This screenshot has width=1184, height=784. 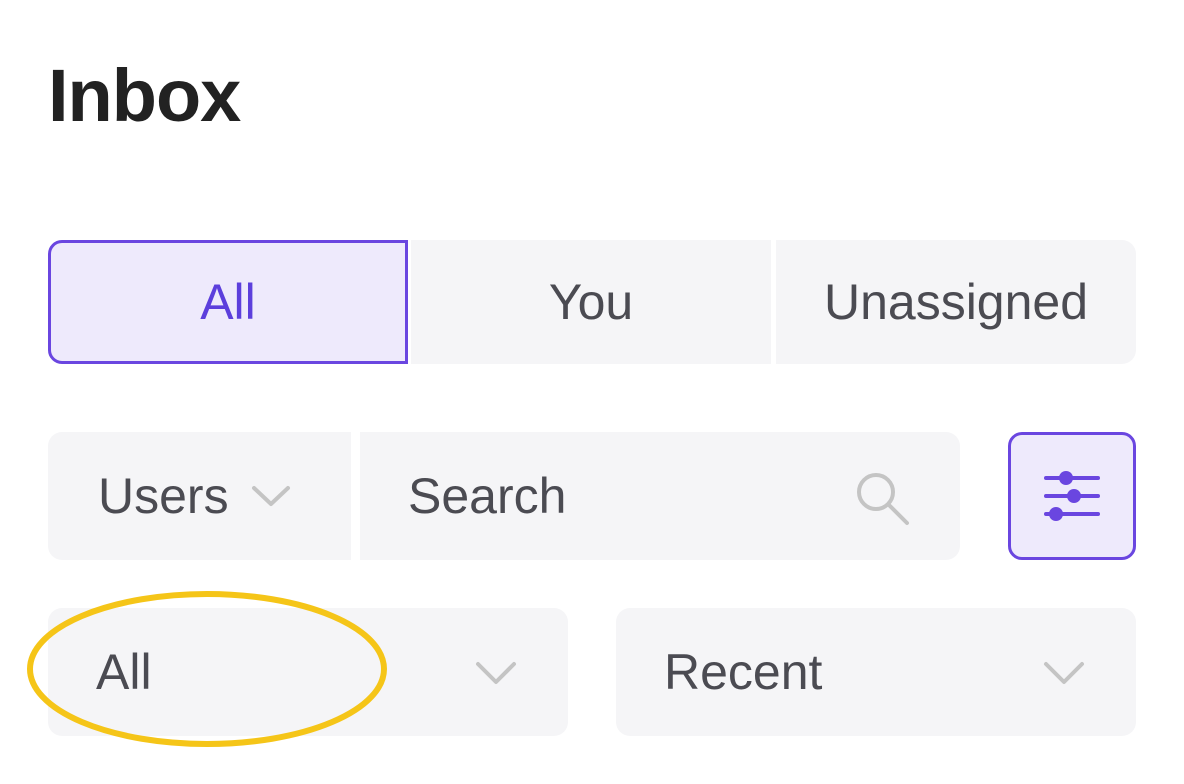 I want to click on users-dropdown-label: Users, so click(x=163, y=496).